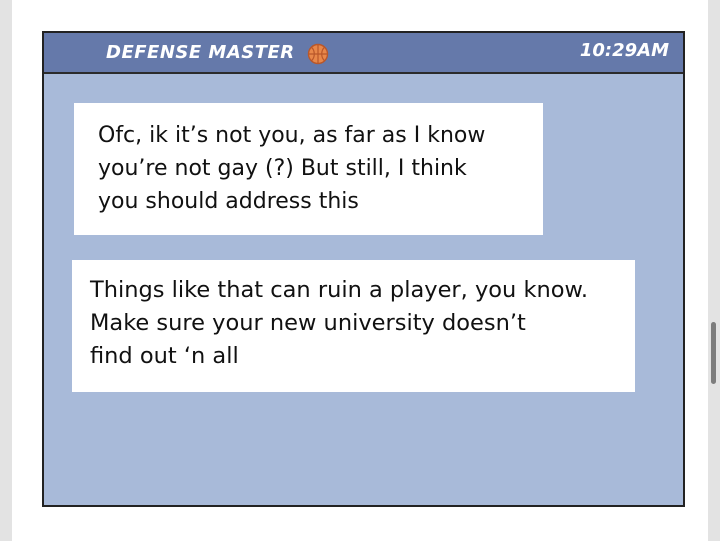  I want to click on chat-header: DEFENSE MASTER 10:29AM, so click(363, 53).